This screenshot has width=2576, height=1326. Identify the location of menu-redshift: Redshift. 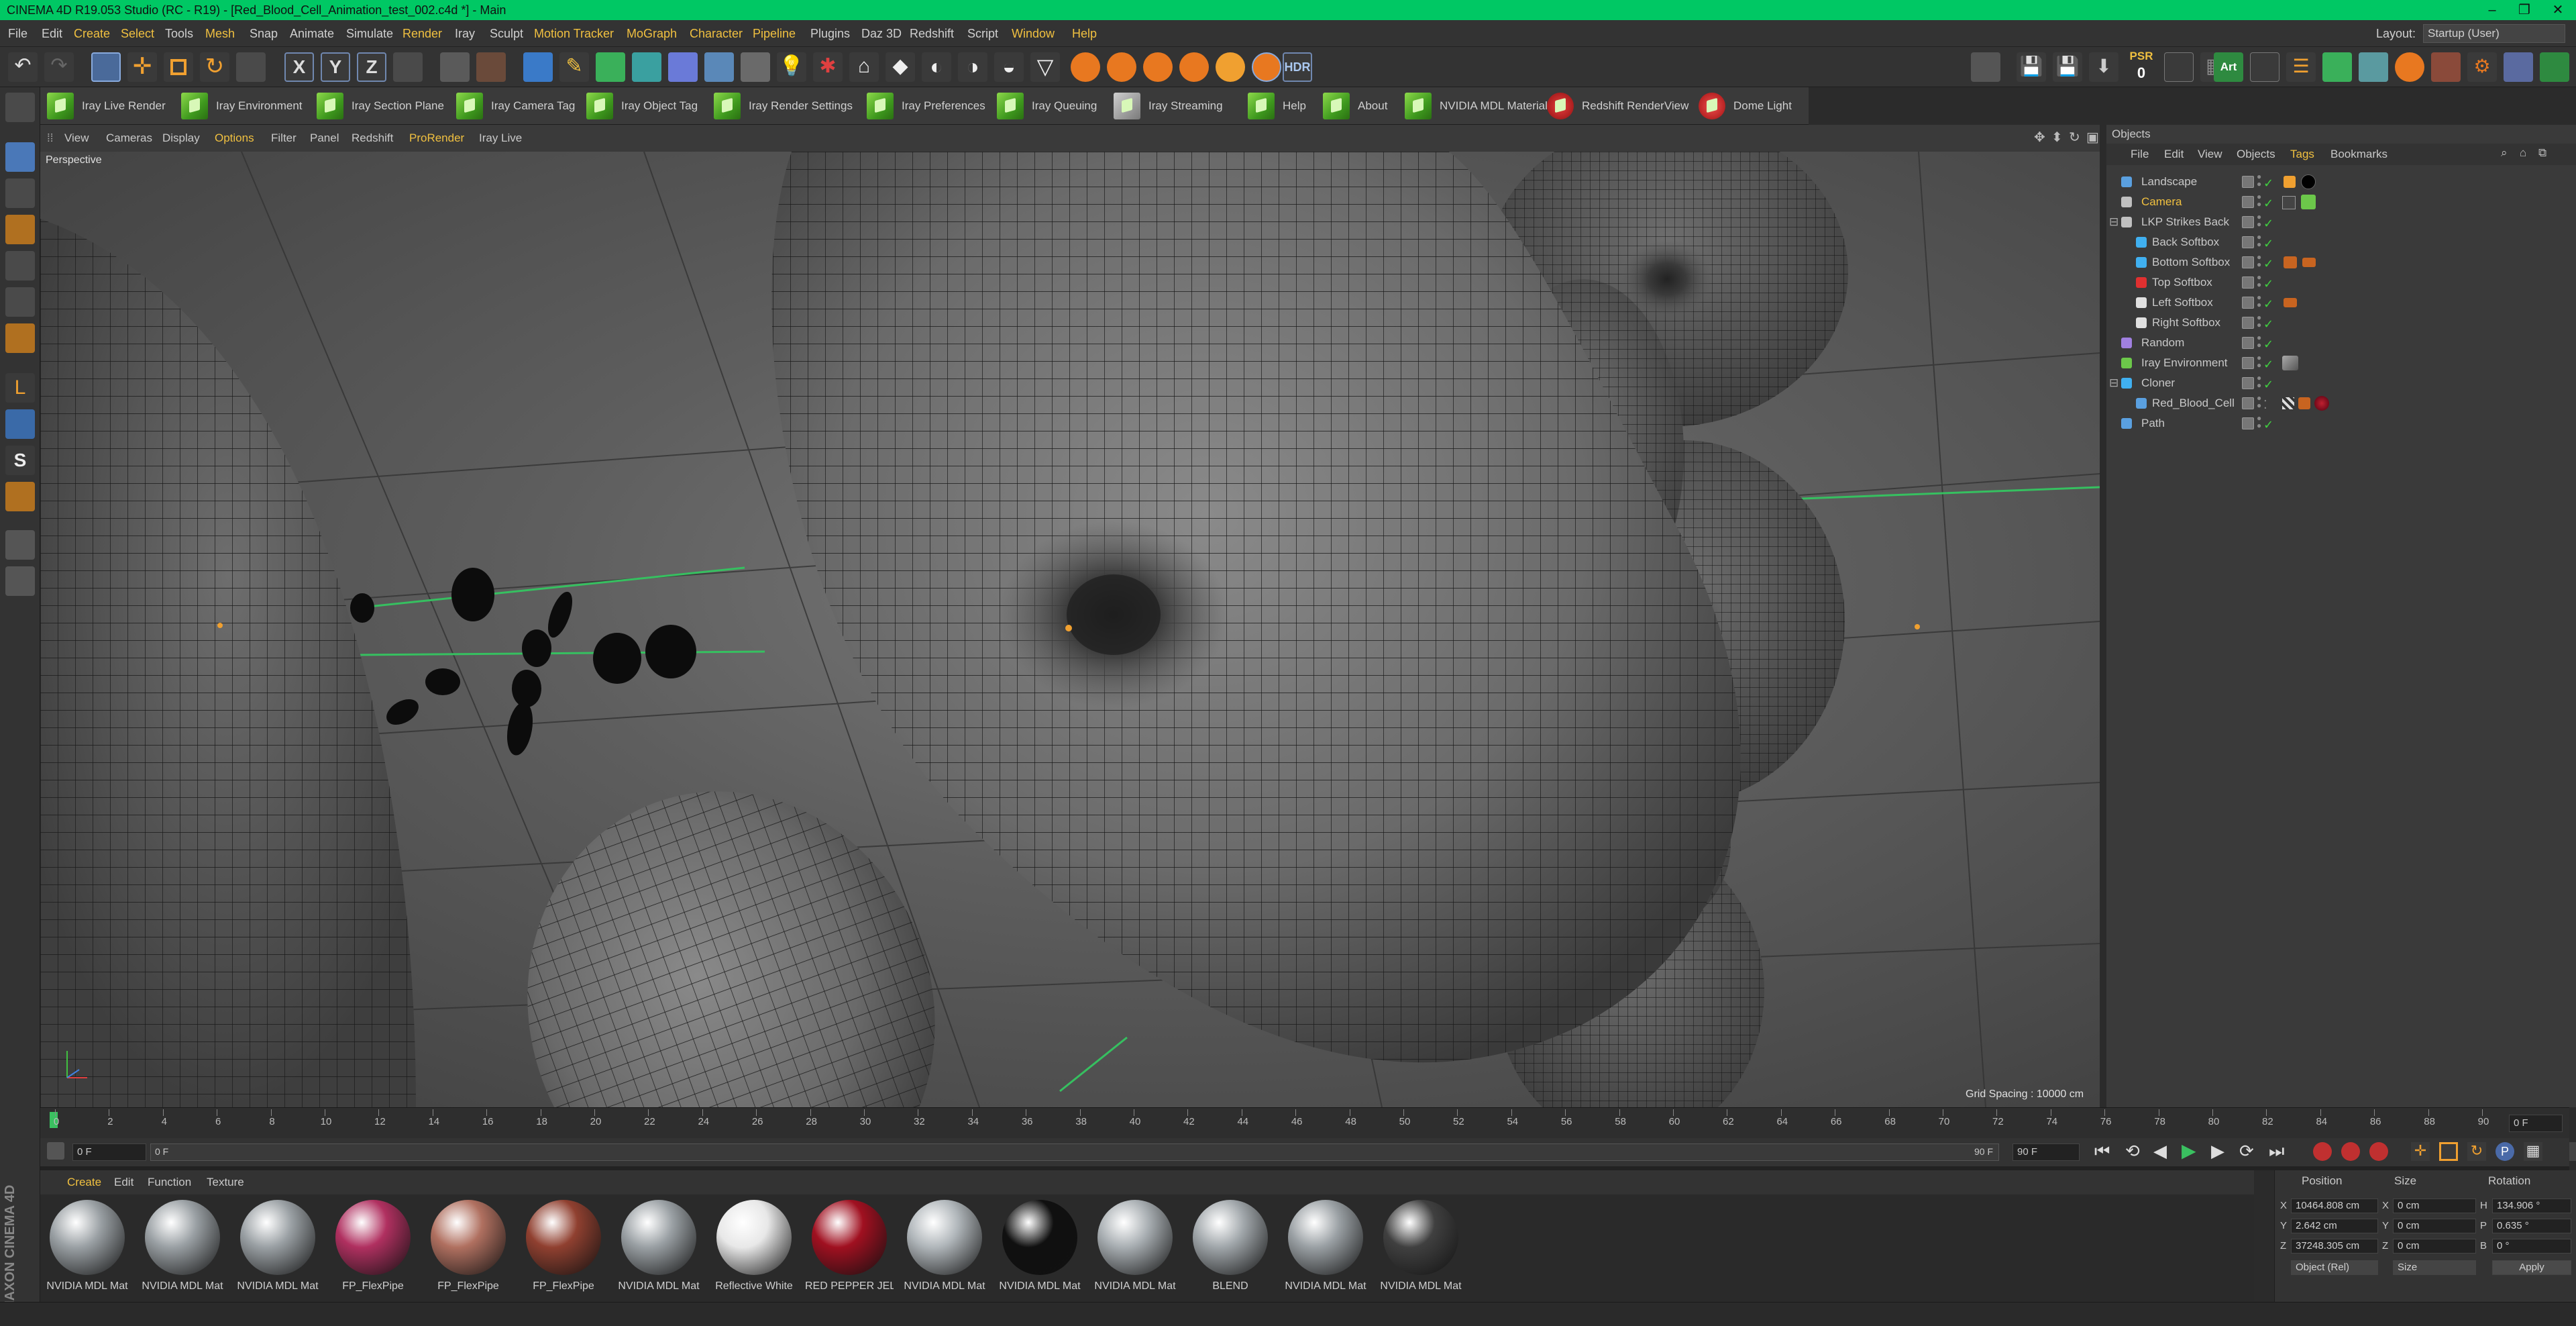
(932, 34).